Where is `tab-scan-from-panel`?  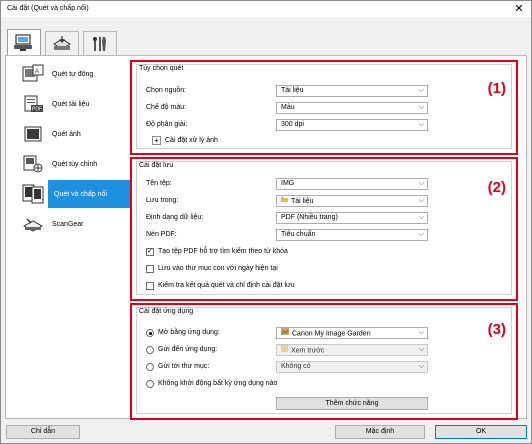
tab-scan-from-panel is located at coordinates (62, 43).